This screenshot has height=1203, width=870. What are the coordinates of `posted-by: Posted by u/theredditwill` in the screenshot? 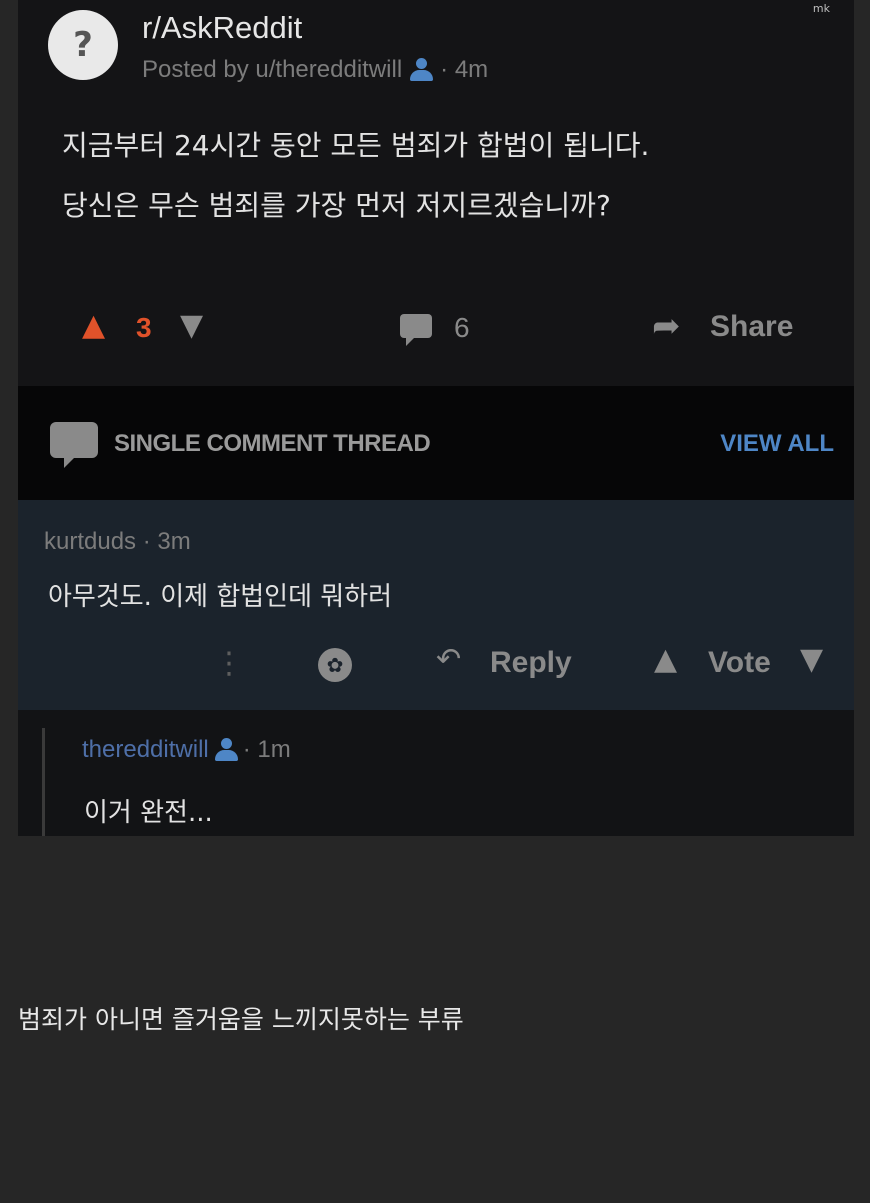 It's located at (272, 70).